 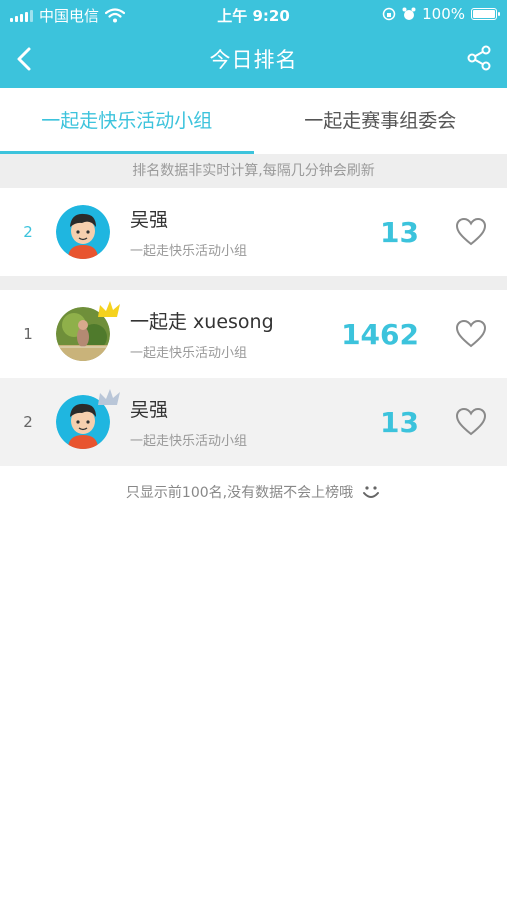 I want to click on top-bar: 中国电信 上午 9:20 100% 今日排名, so click(x=253, y=44).